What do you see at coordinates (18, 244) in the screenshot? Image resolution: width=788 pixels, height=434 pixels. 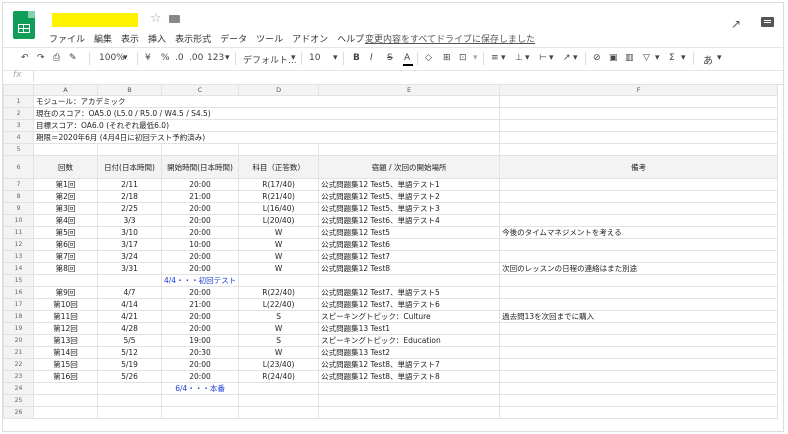 I see `row-number: 12` at bounding box center [18, 244].